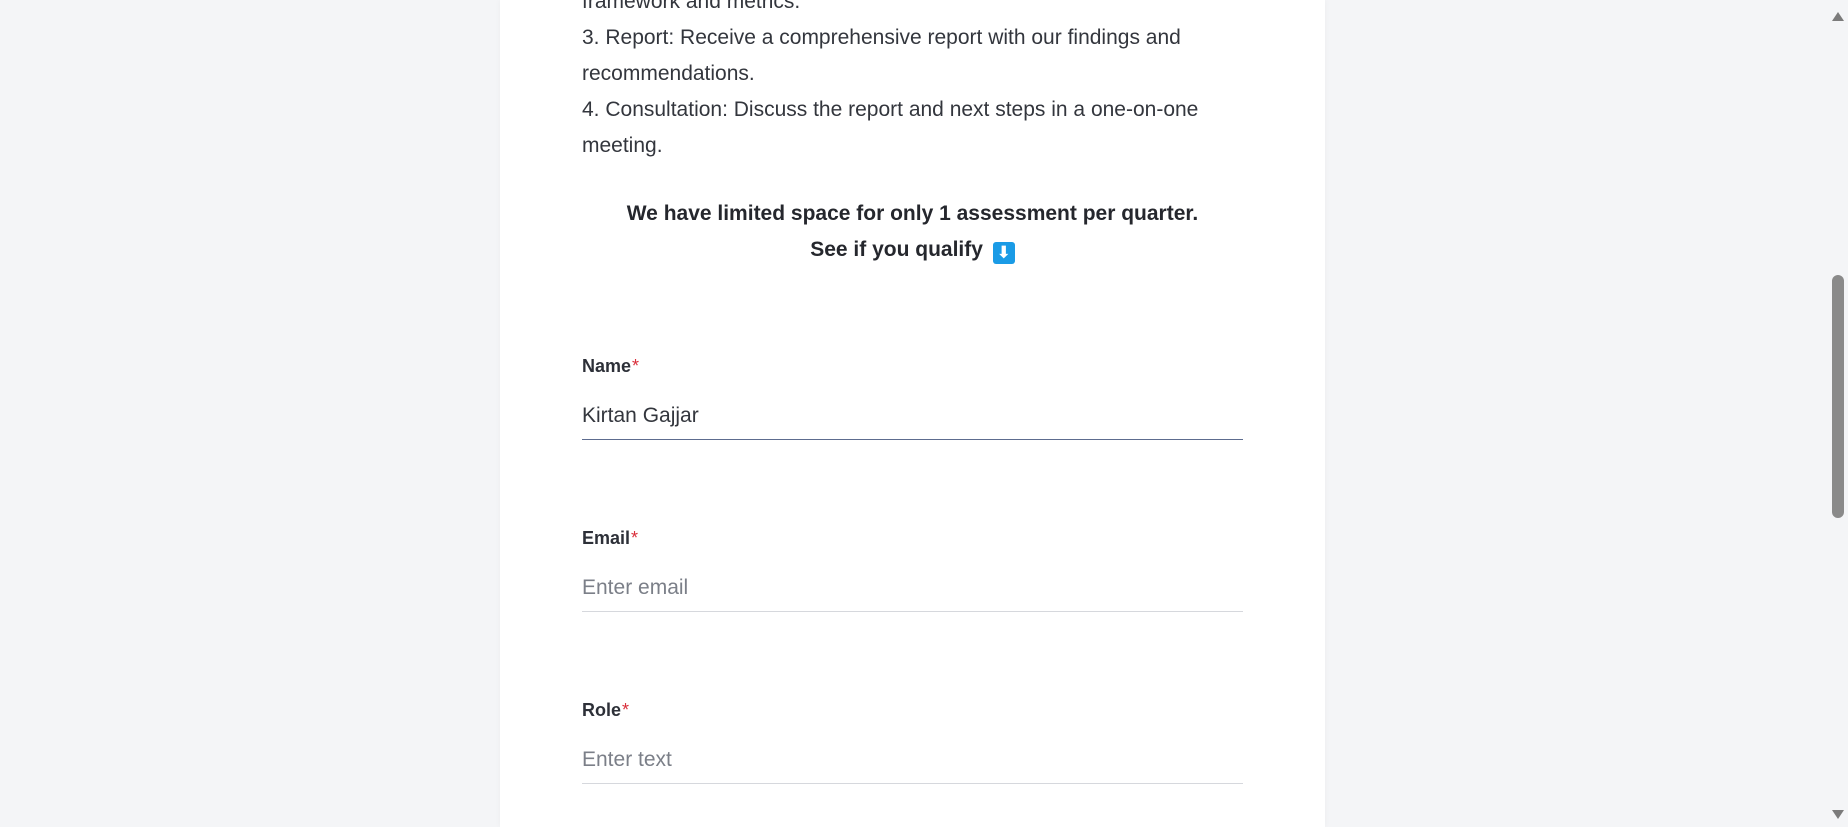 This screenshot has height=827, width=1848. What do you see at coordinates (607, 366) in the screenshot?
I see `name-label-text: Name` at bounding box center [607, 366].